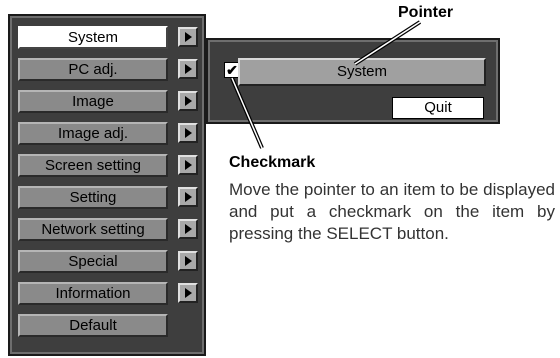  Describe the element at coordinates (272, 162) in the screenshot. I see `checkmark-label: Checkmark` at that location.